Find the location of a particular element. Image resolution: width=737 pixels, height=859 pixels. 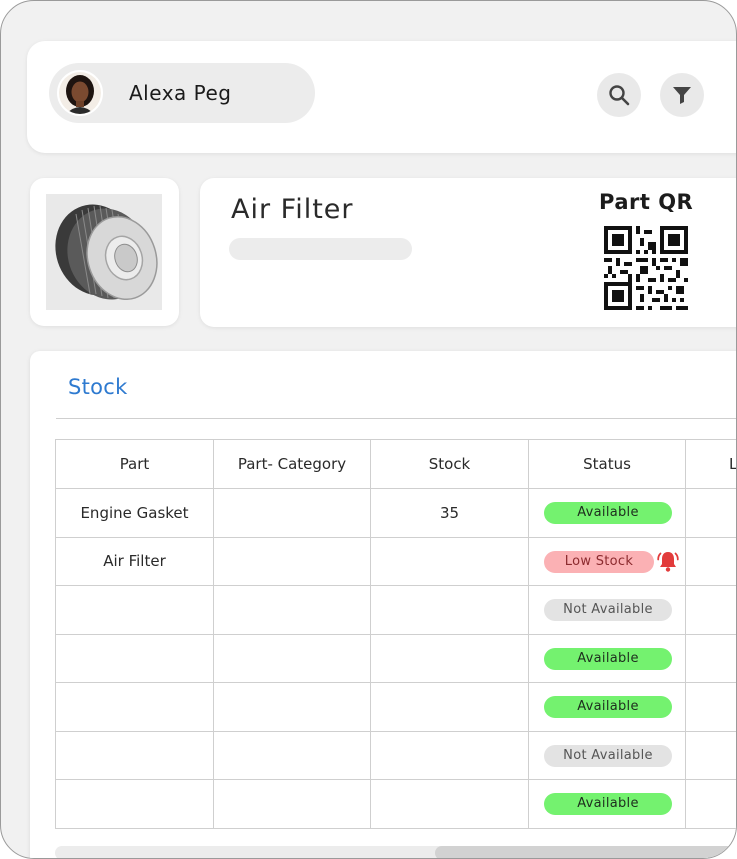

user-name: Alexa Peg is located at coordinates (180, 93).